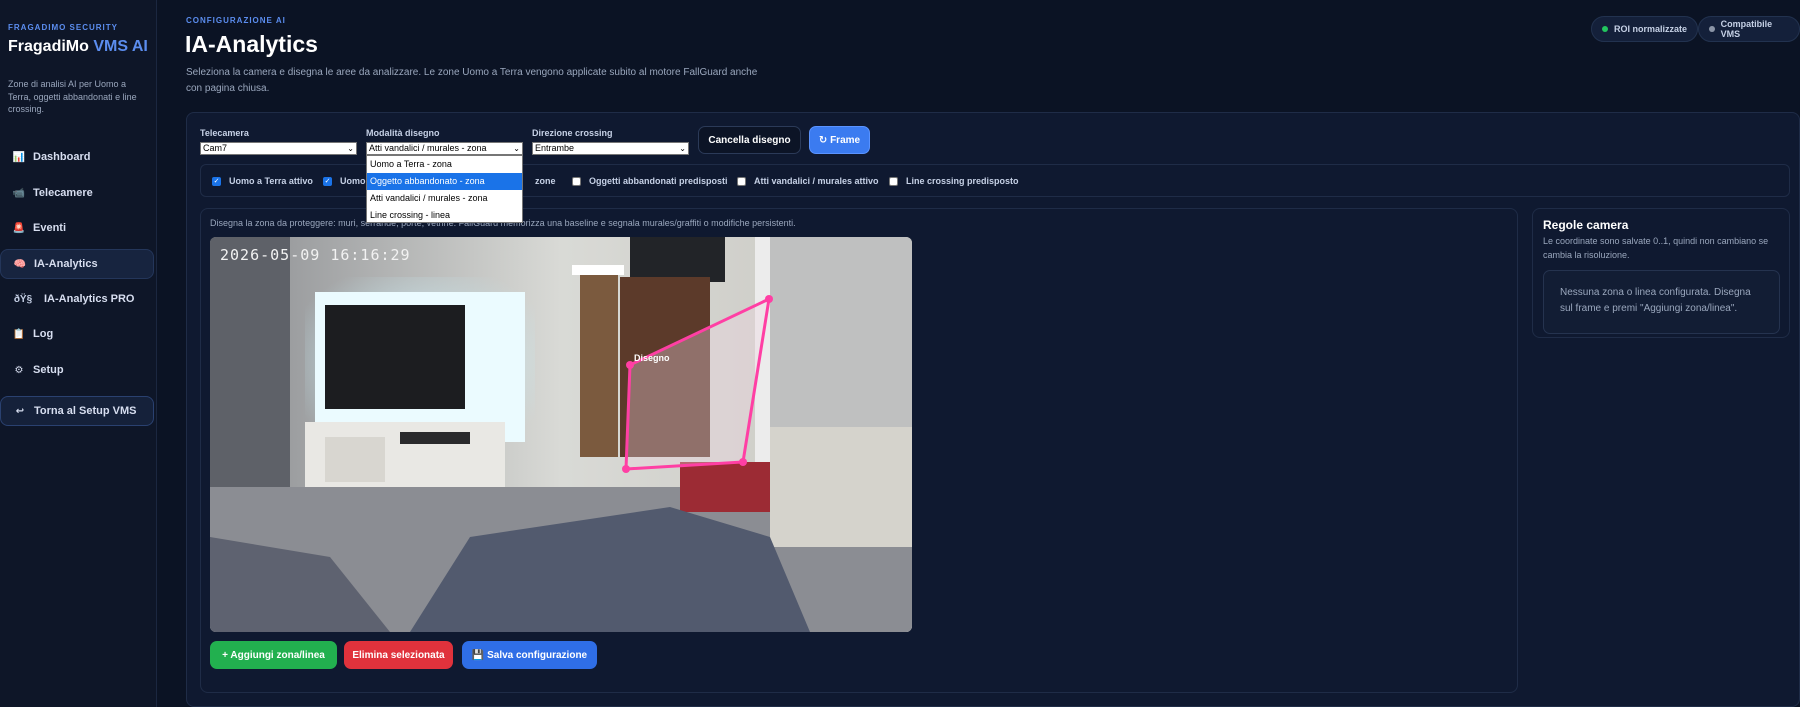 The height and width of the screenshot is (707, 1800). I want to click on back-label: Torna al Setup VMS, so click(85, 411).